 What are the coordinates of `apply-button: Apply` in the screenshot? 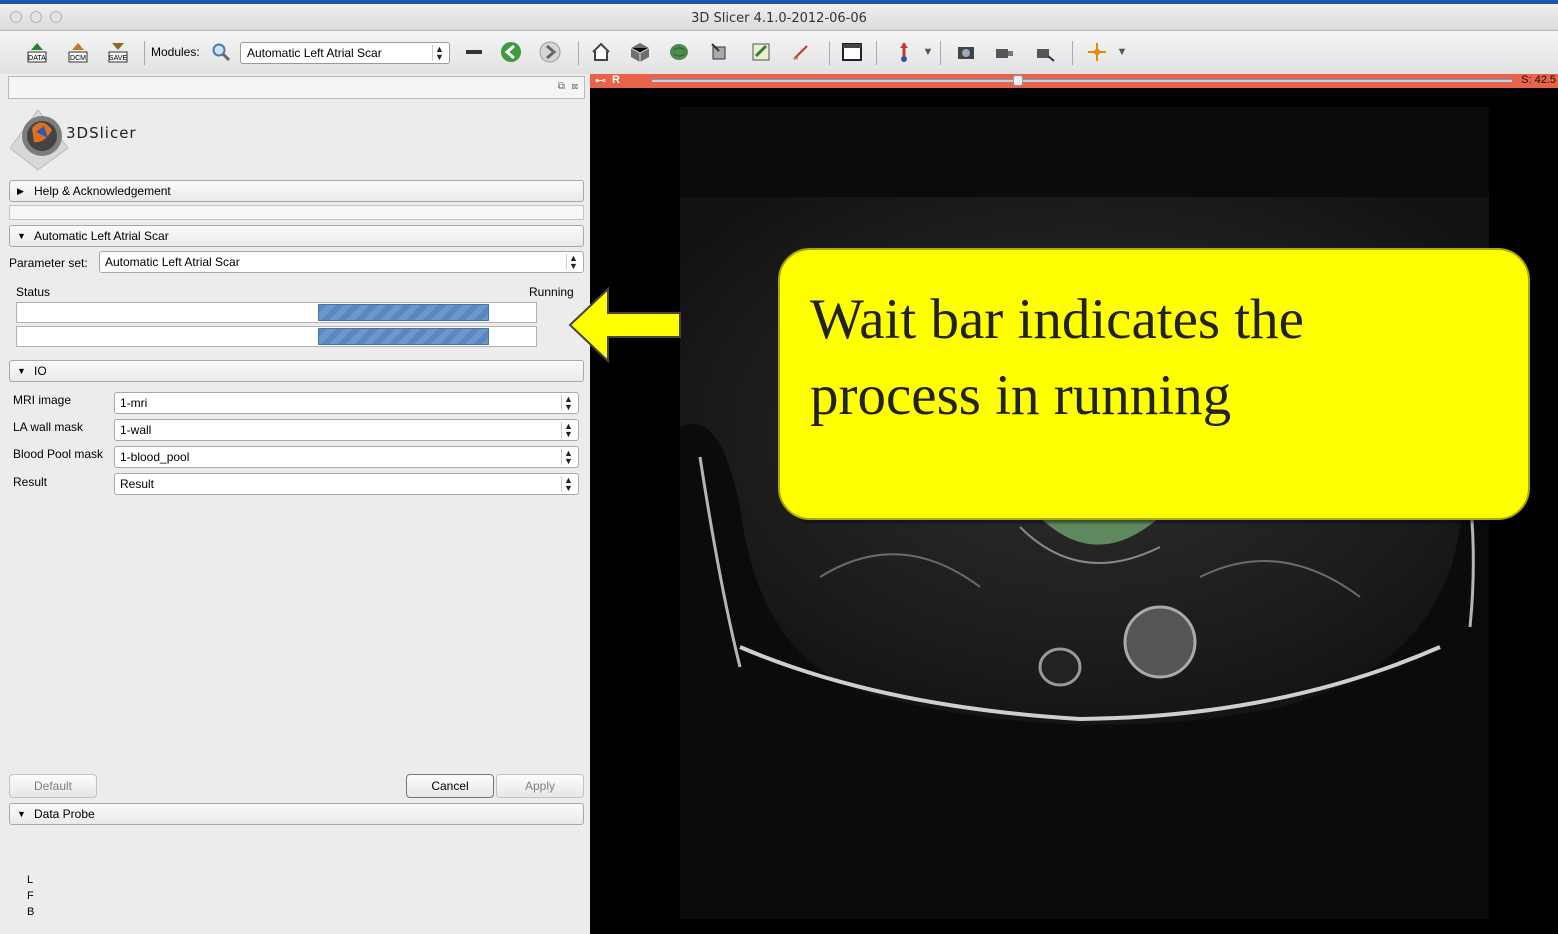 It's located at (540, 786).